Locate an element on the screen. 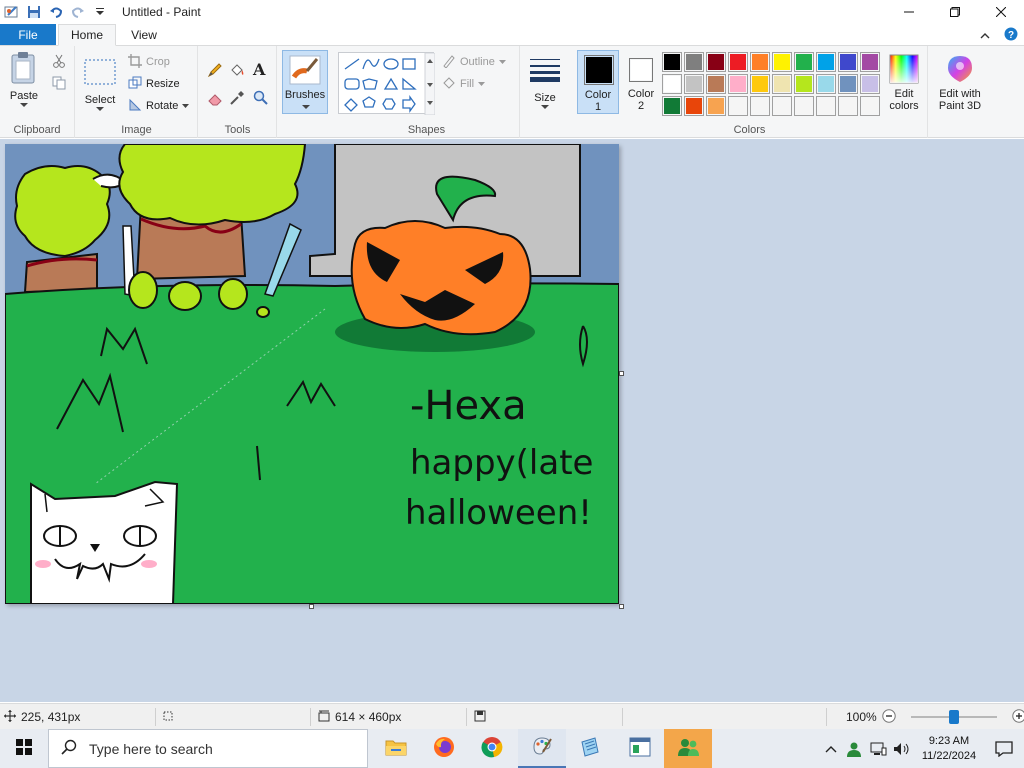  taskbar-app-window is located at coordinates (640, 748).